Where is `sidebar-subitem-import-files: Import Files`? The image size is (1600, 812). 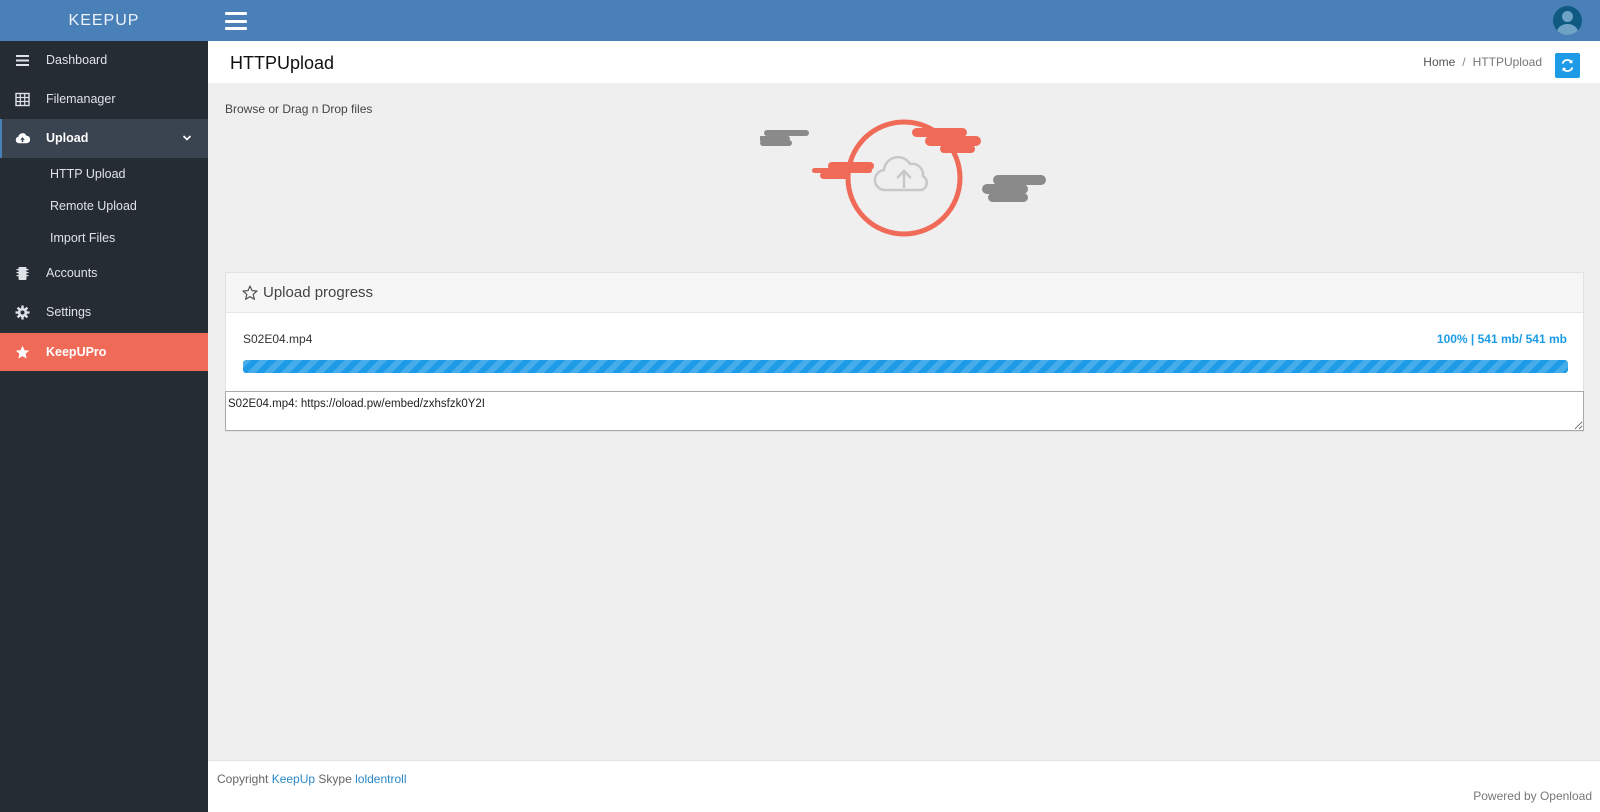 sidebar-subitem-import-files: Import Files is located at coordinates (104, 238).